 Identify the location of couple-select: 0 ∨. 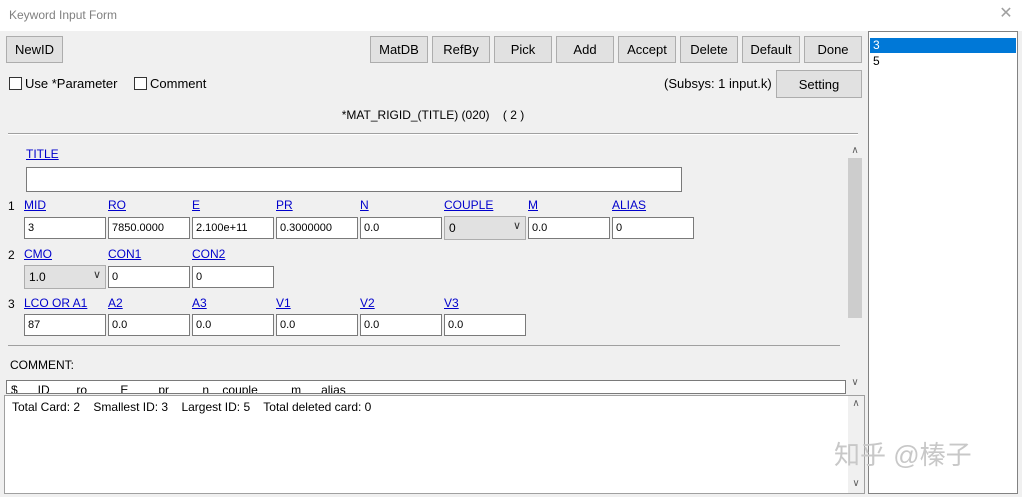
(485, 228).